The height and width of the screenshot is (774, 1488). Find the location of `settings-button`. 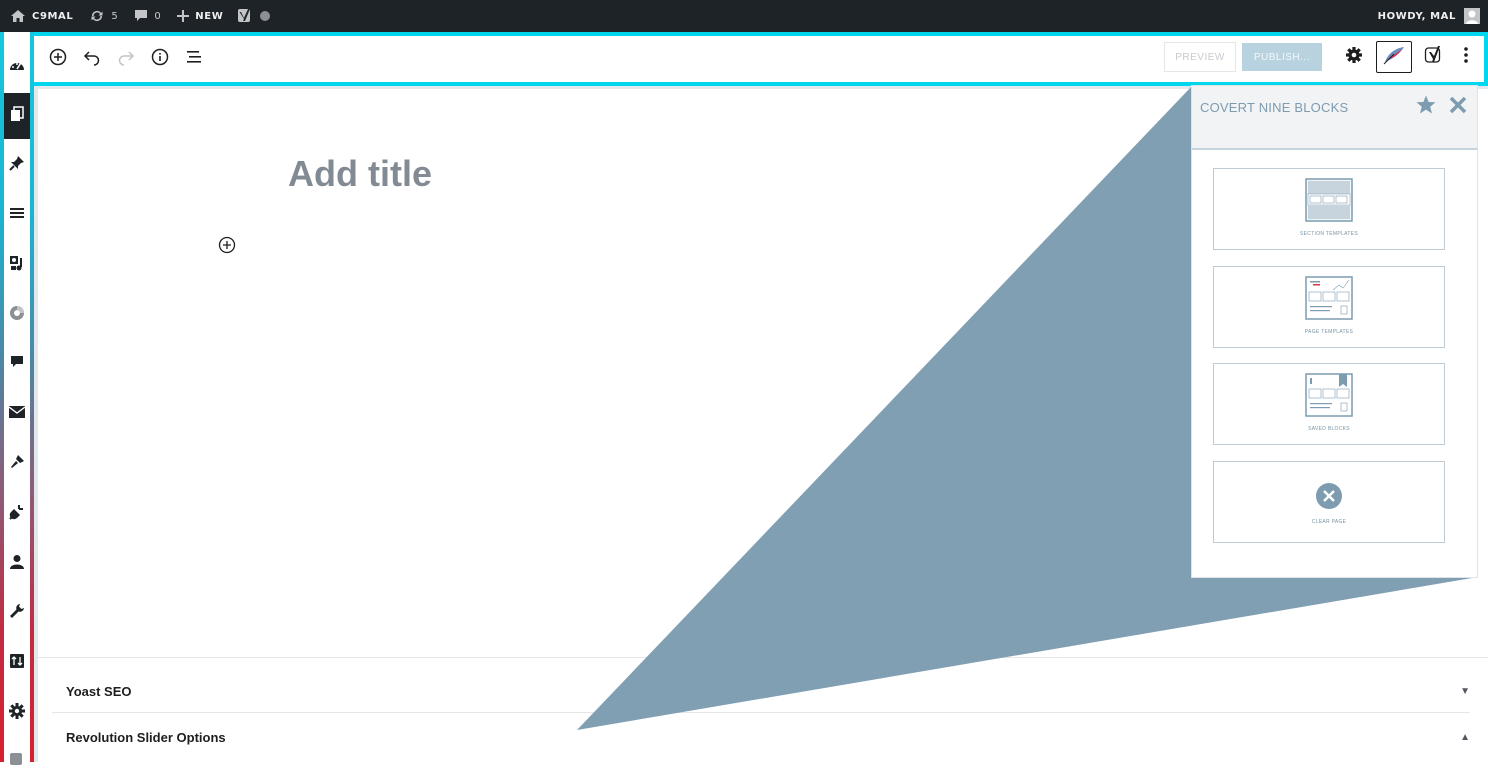

settings-button is located at coordinates (1354, 57).